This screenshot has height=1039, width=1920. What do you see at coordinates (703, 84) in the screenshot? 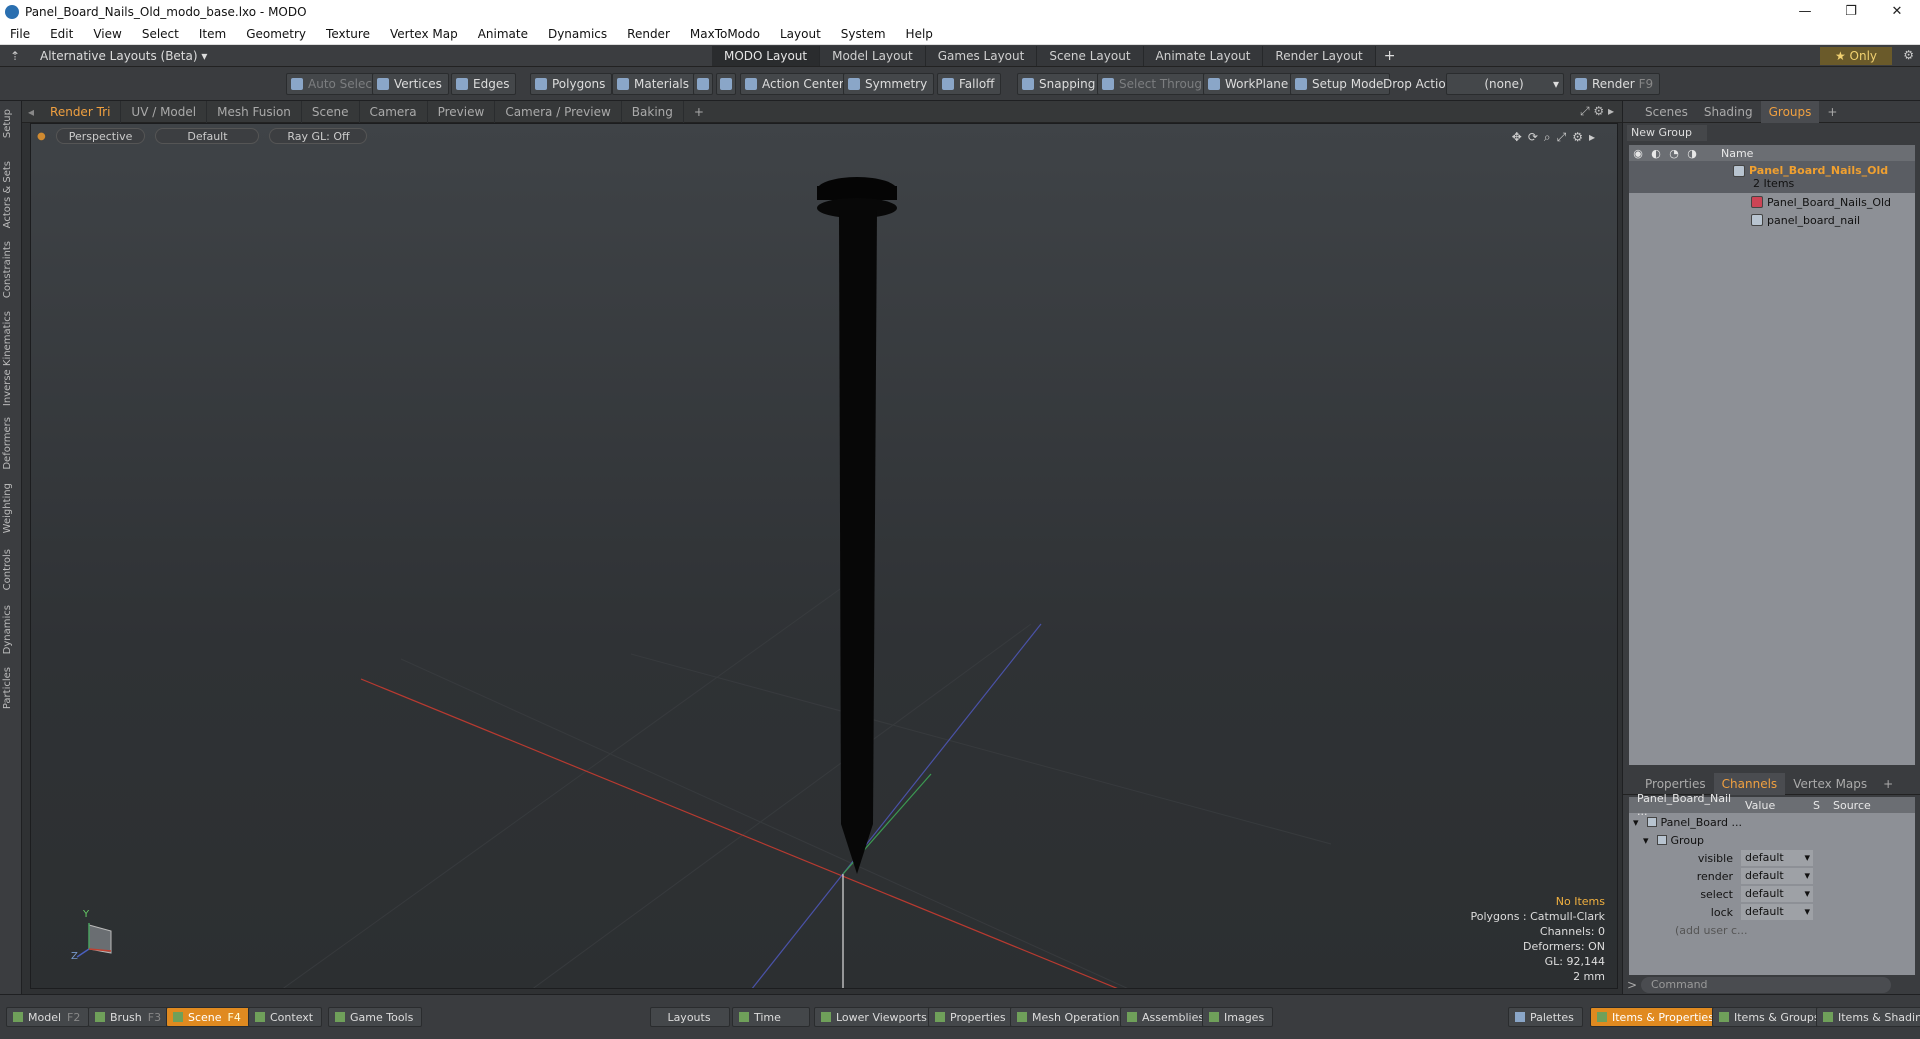
I see `item-mode-icon` at bounding box center [703, 84].